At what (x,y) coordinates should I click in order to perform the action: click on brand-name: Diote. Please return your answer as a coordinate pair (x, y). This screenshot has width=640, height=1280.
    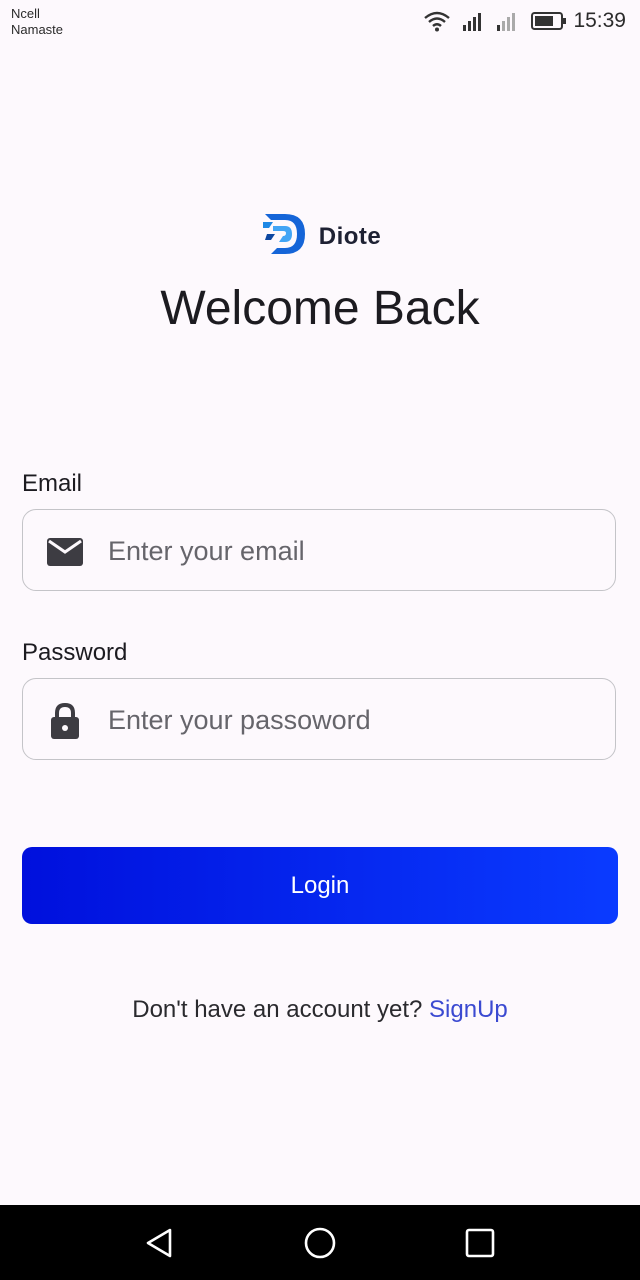
    Looking at the image, I should click on (350, 236).